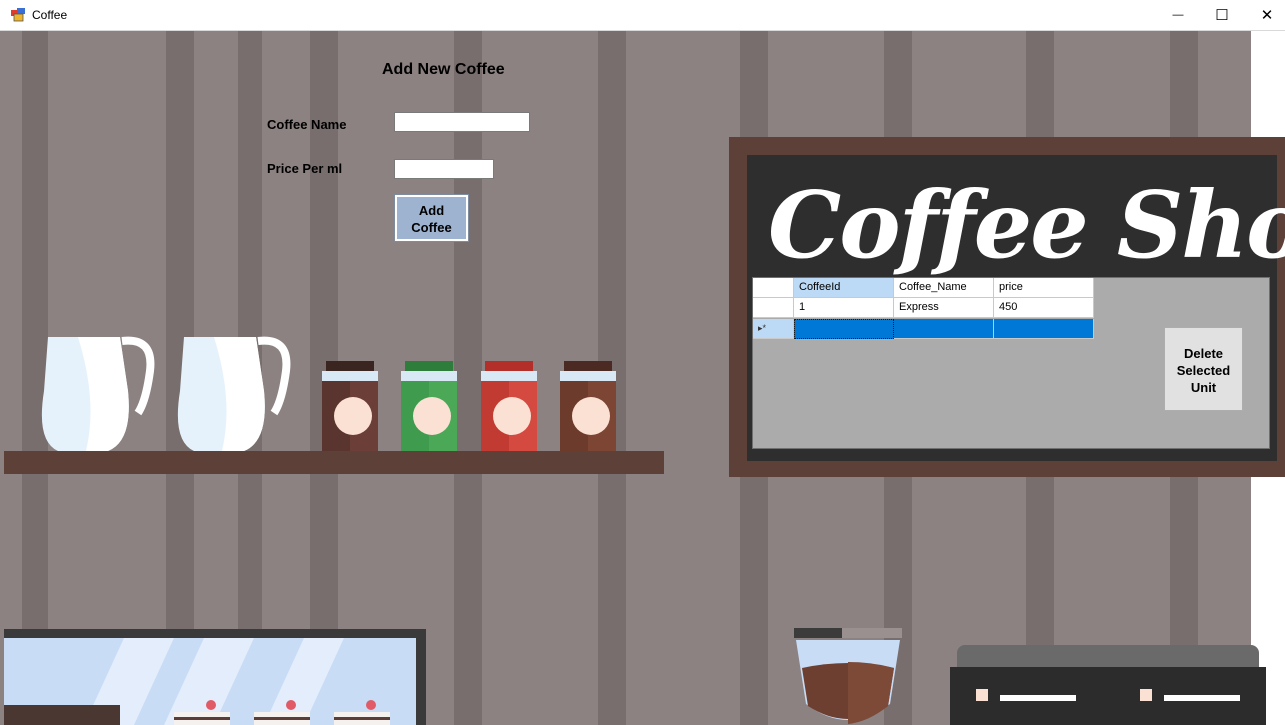  I want to click on minimize-button: —, so click(1178, 15).